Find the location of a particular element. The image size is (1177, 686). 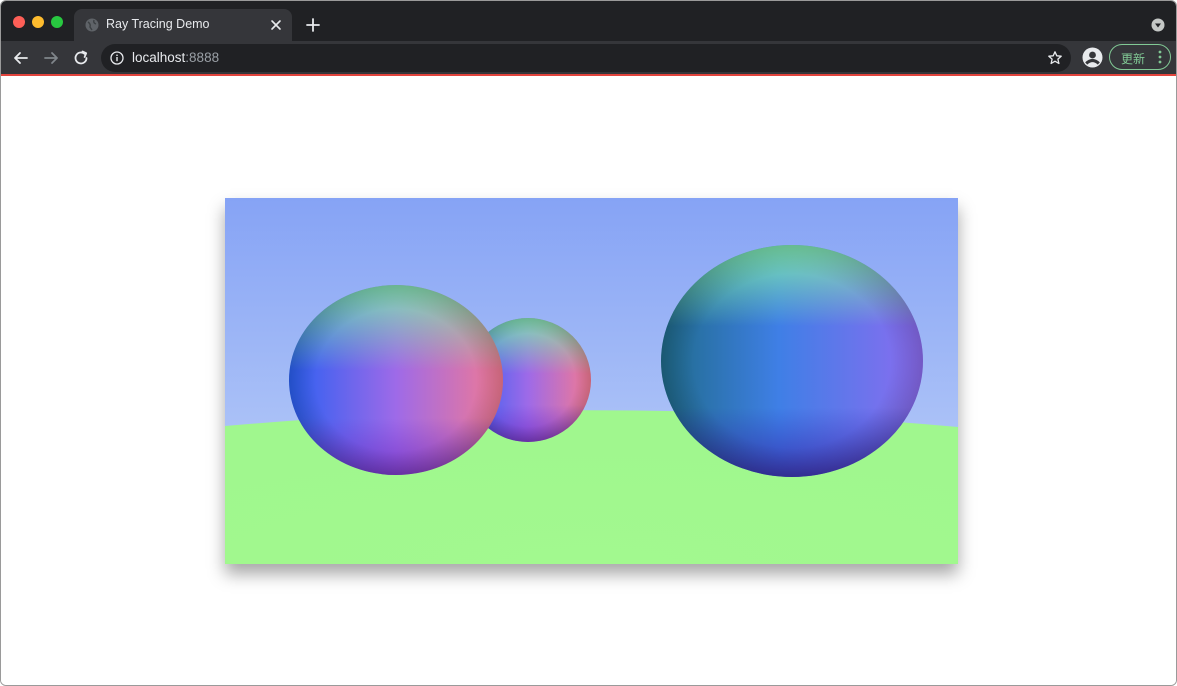

tab-title: Ray Tracing Demo is located at coordinates (158, 24).